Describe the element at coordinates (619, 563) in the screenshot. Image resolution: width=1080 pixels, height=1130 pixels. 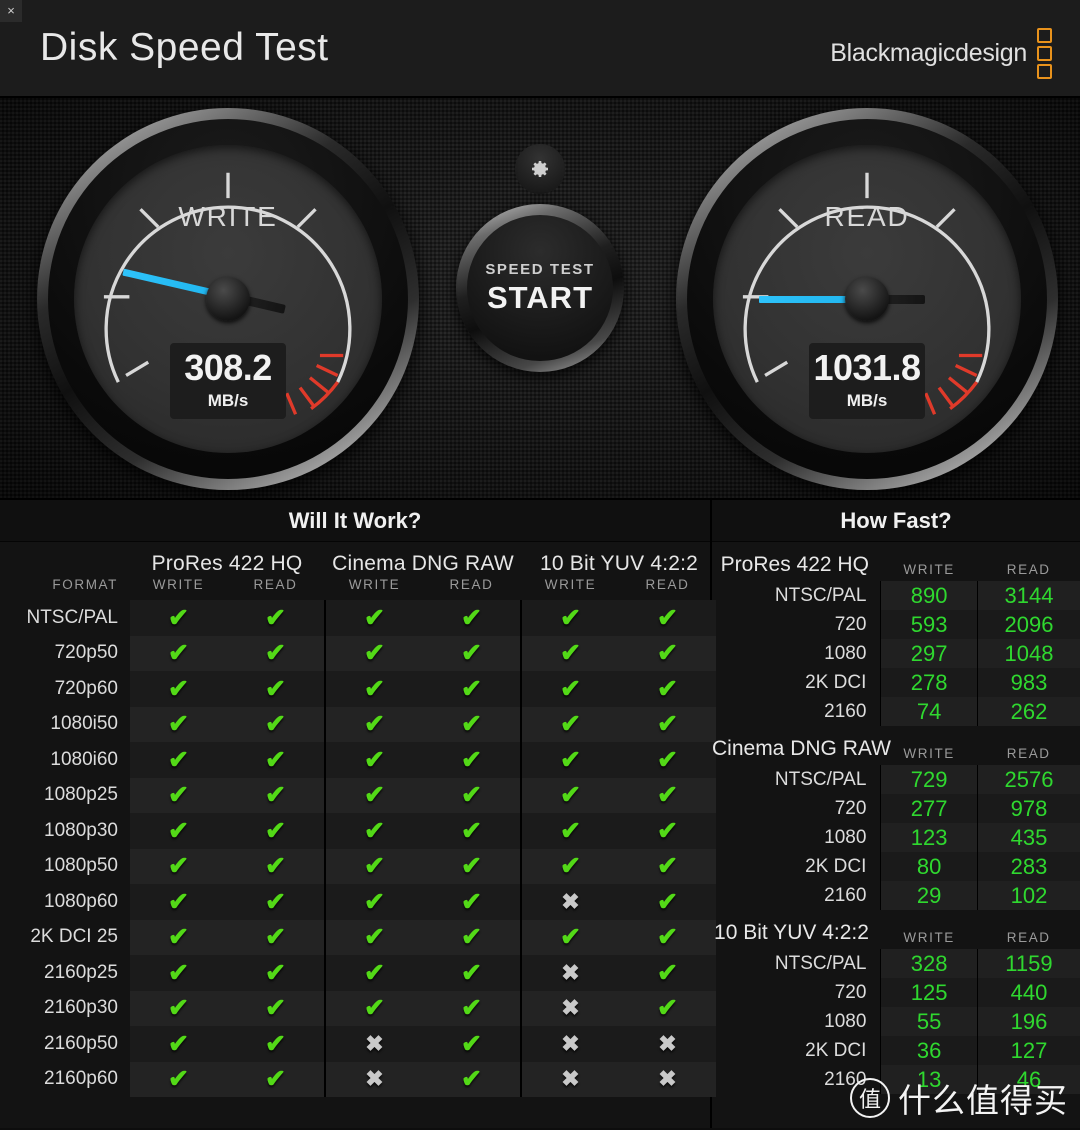
I see `codec-group-header: 10 Bit YUV 4:2:2` at that location.